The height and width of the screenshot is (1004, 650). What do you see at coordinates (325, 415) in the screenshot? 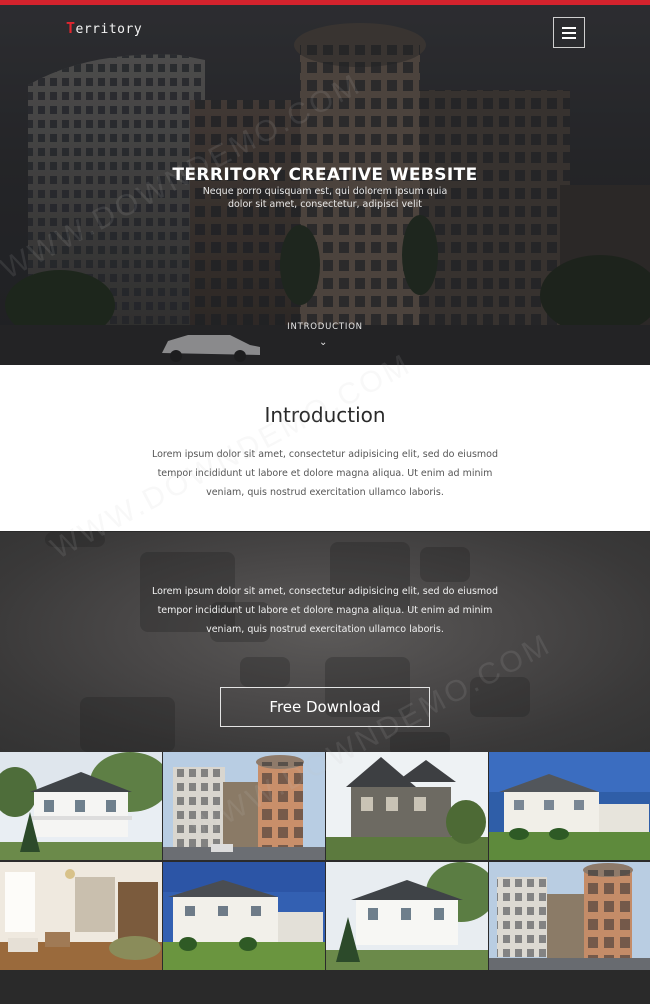
I see `introduction-heading: Introduction` at bounding box center [325, 415].